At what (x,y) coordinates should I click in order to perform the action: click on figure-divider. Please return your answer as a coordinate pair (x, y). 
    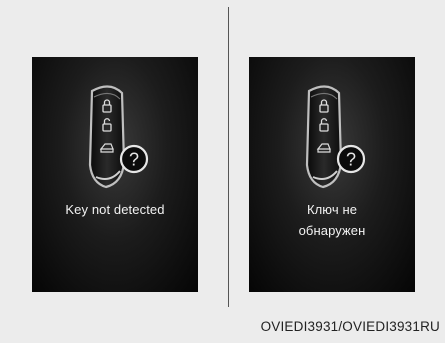
    Looking at the image, I should click on (228, 157).